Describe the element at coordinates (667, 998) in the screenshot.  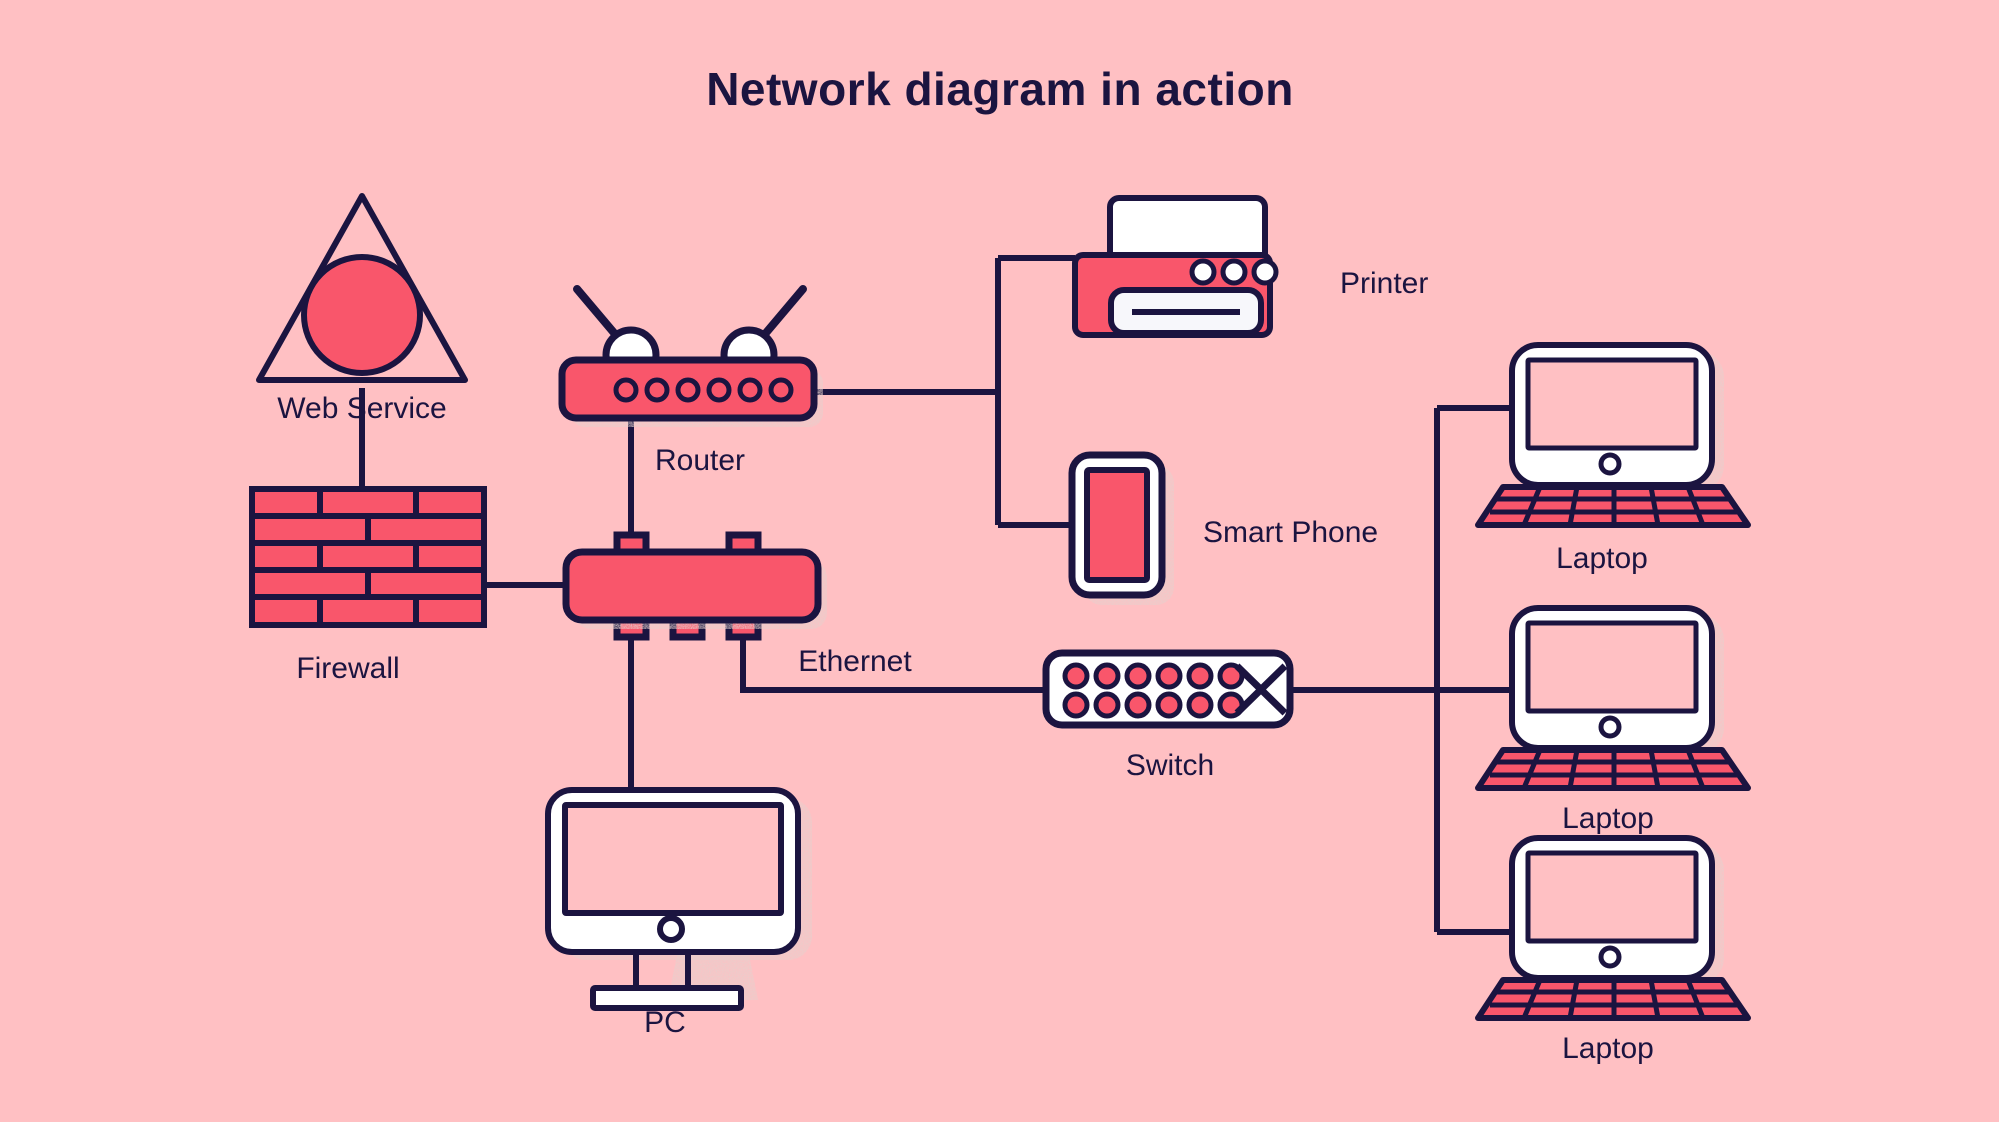
I see `pc-stand-base` at that location.